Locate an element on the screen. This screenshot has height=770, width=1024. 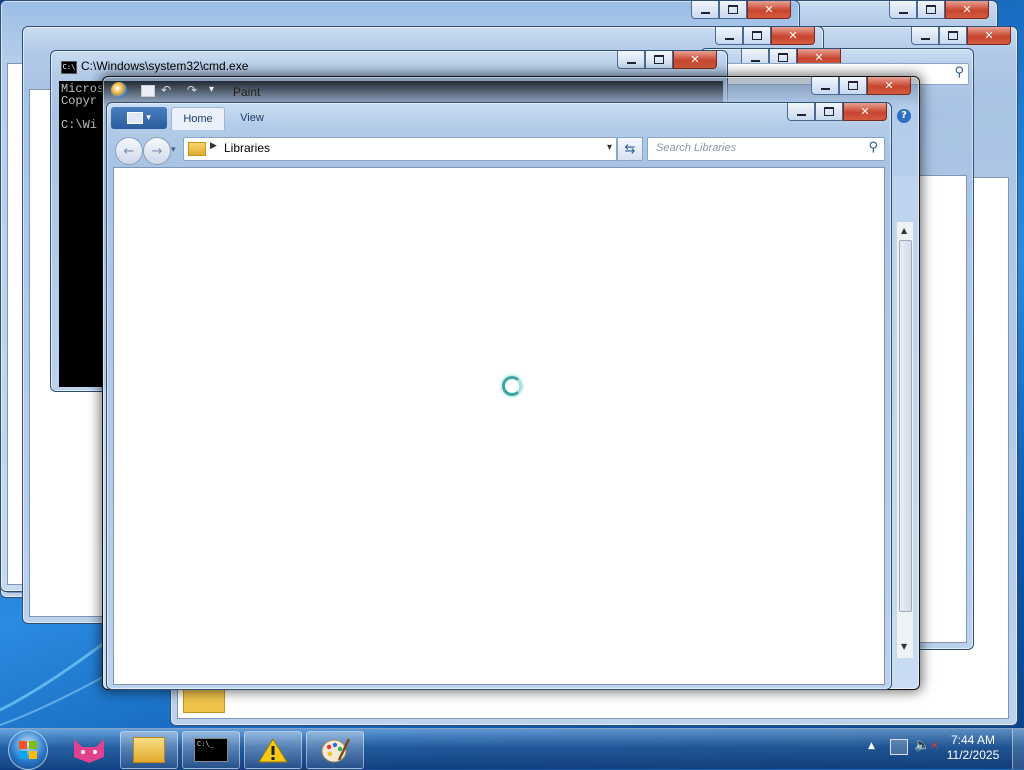
scroll-up-icon: ▲ is located at coordinates (904, 230).